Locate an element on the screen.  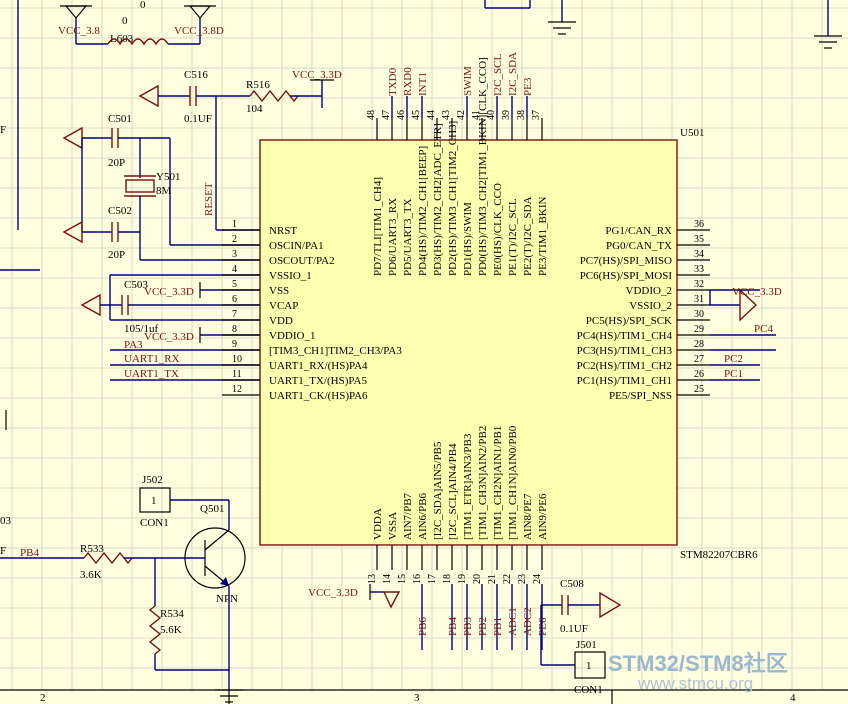
pin-number: 47 is located at coordinates (386, 115).